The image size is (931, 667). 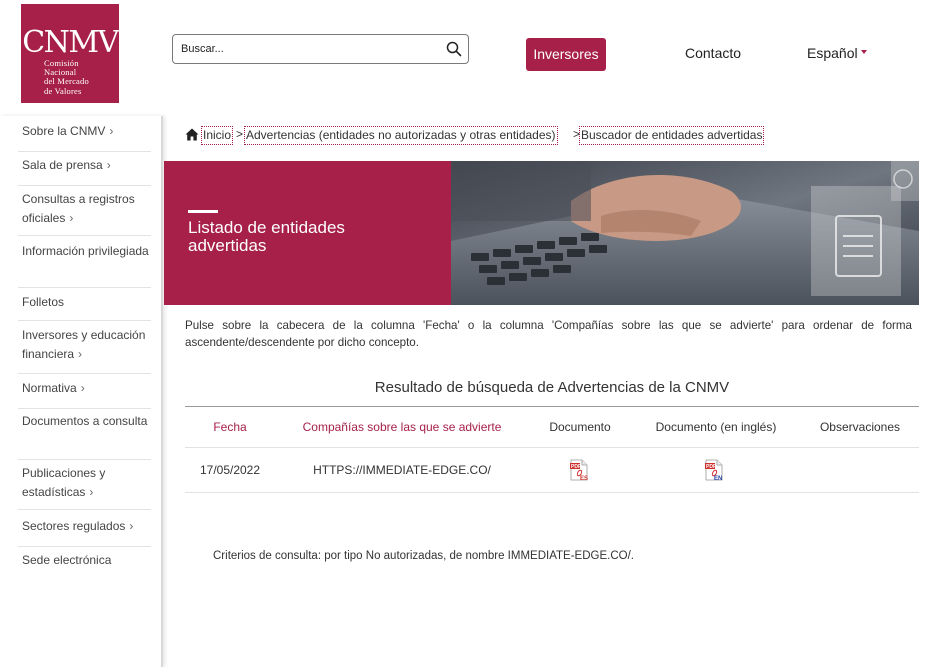 What do you see at coordinates (454, 49) in the screenshot?
I see `search-icon` at bounding box center [454, 49].